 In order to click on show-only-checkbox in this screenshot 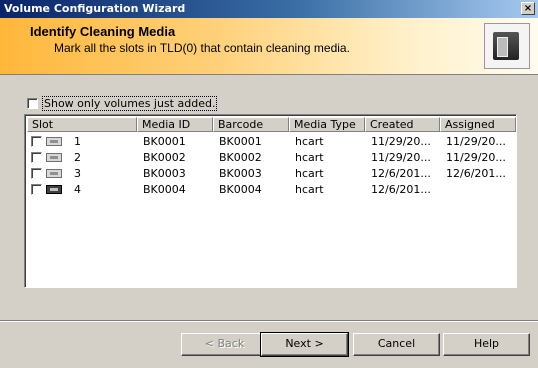, I will do `click(32, 103)`.